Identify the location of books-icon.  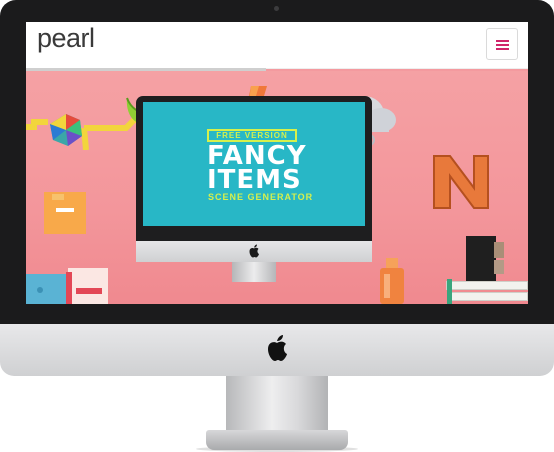
(67, 286).